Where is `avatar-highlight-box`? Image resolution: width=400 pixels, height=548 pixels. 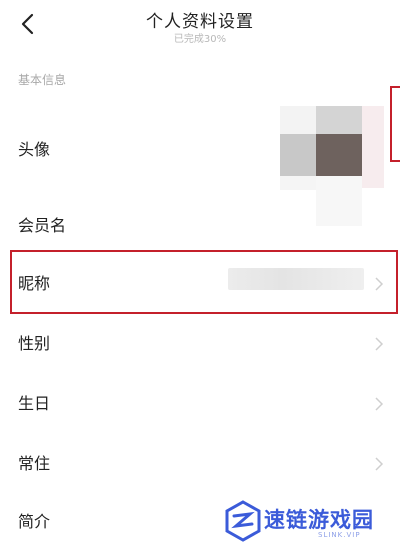
avatar-highlight-box is located at coordinates (395, 124).